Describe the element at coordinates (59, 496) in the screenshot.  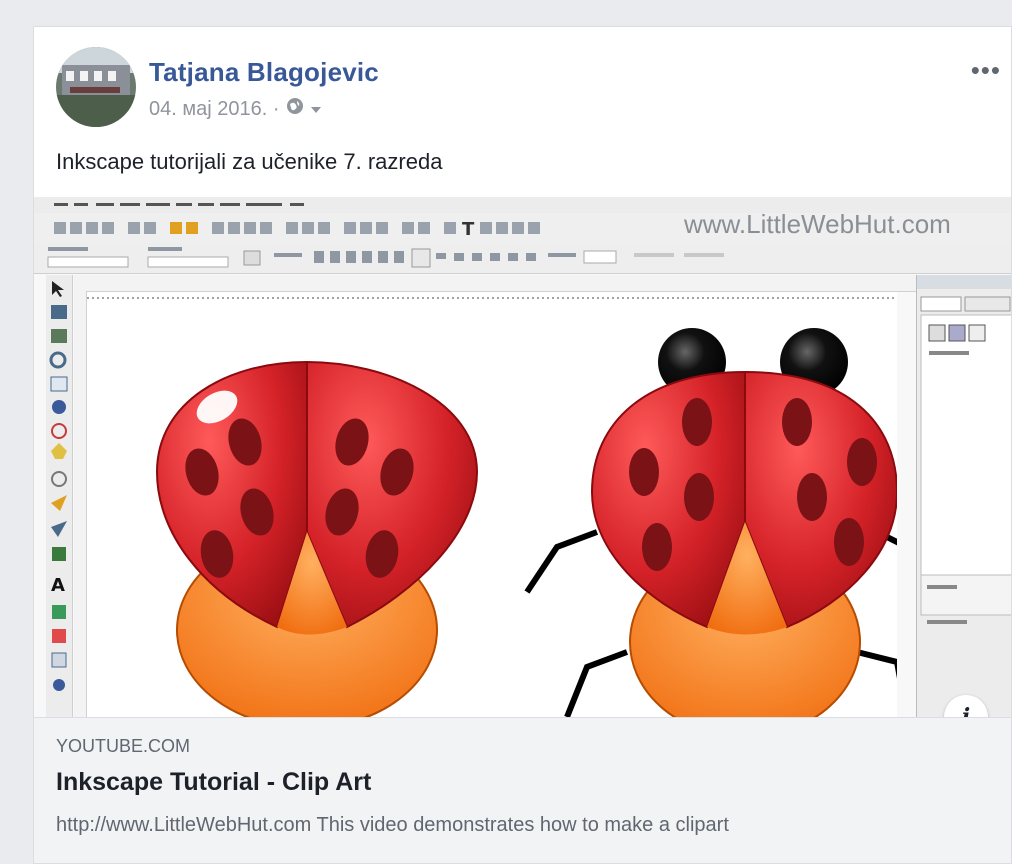
I see `inkscape-toolbox: A` at that location.